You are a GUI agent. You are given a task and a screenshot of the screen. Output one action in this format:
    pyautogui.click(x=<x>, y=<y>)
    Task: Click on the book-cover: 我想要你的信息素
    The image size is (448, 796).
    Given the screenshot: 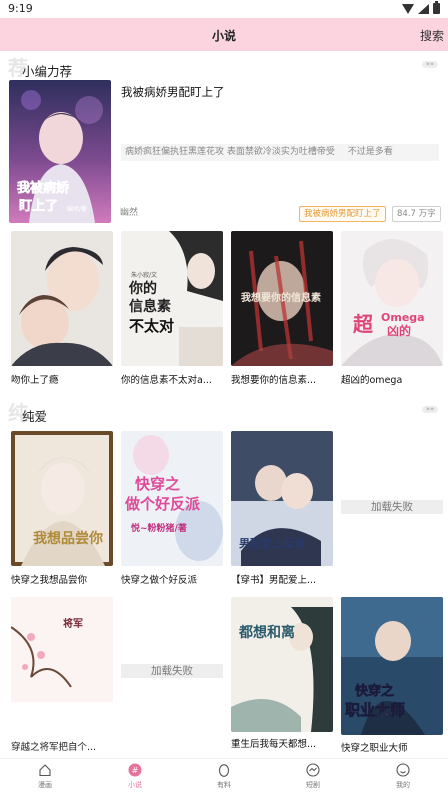 What is the action you would take?
    pyautogui.click(x=282, y=298)
    